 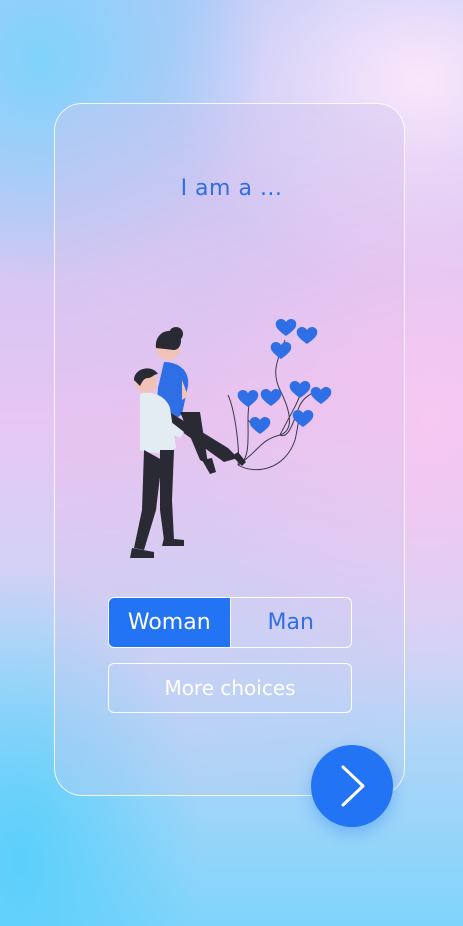 What do you see at coordinates (290, 622) in the screenshot?
I see `man-option-button: Man` at bounding box center [290, 622].